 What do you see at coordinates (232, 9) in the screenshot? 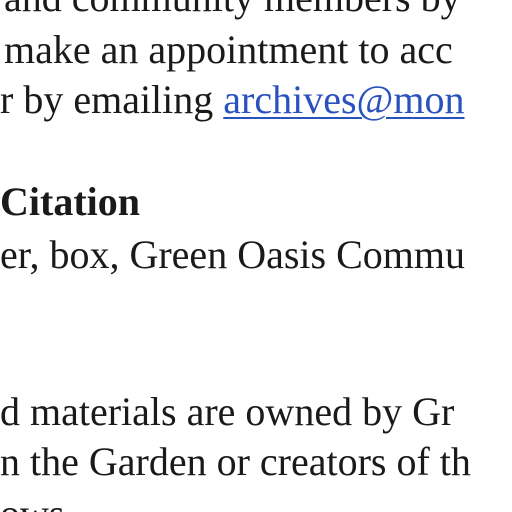
I see `body-text-line: and community members by` at bounding box center [232, 9].